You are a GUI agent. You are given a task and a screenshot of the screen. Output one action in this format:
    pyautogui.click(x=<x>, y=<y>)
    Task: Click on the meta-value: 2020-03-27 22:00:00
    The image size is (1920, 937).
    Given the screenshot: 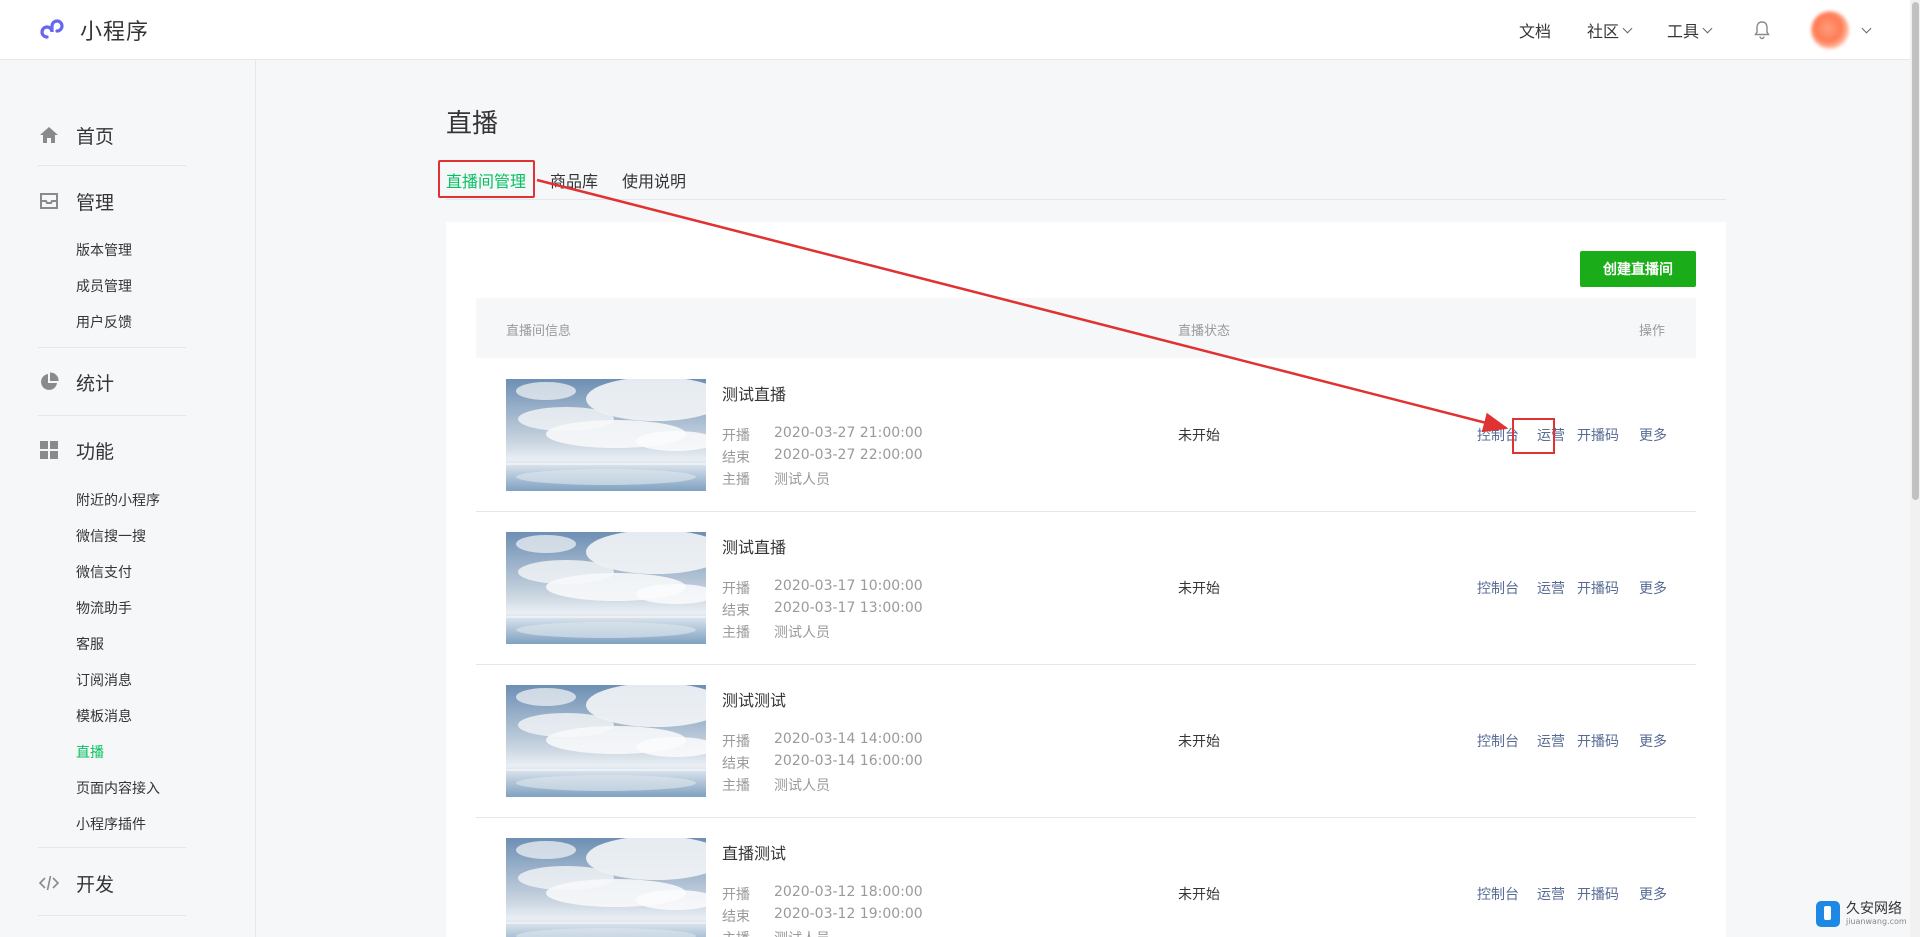 What is the action you would take?
    pyautogui.click(x=848, y=455)
    